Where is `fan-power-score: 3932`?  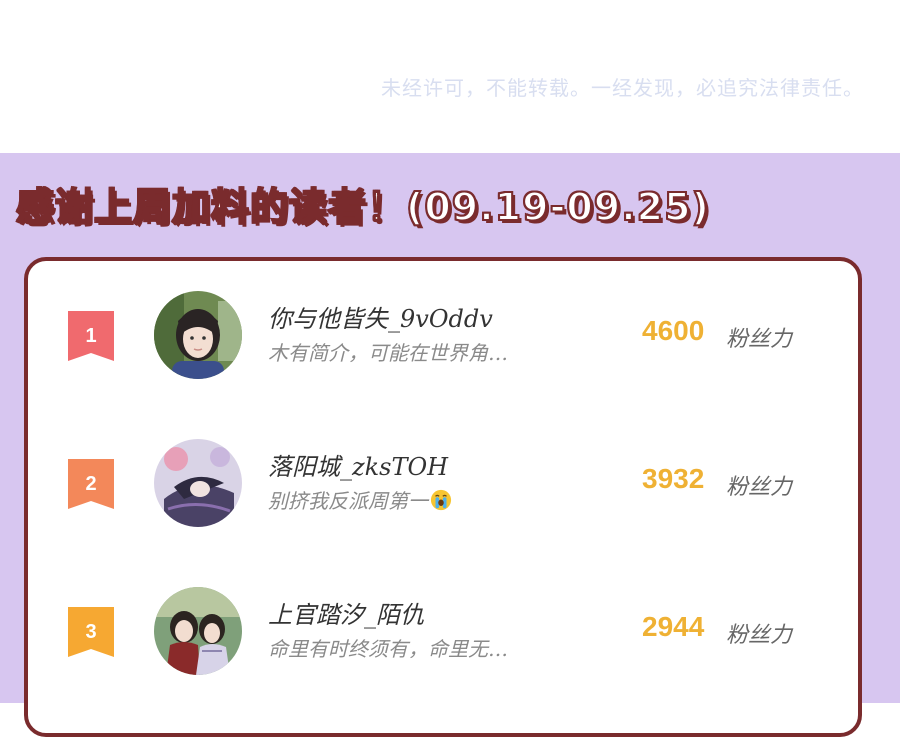
fan-power-score: 3932 is located at coordinates (673, 478).